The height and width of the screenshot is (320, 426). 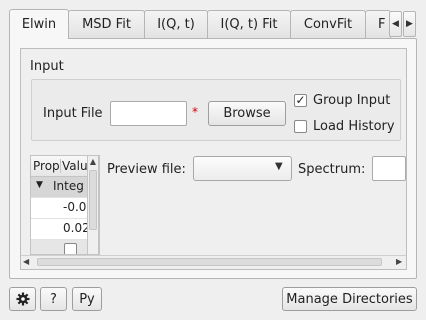 I want to click on python-button-label: Py, so click(x=87, y=299).